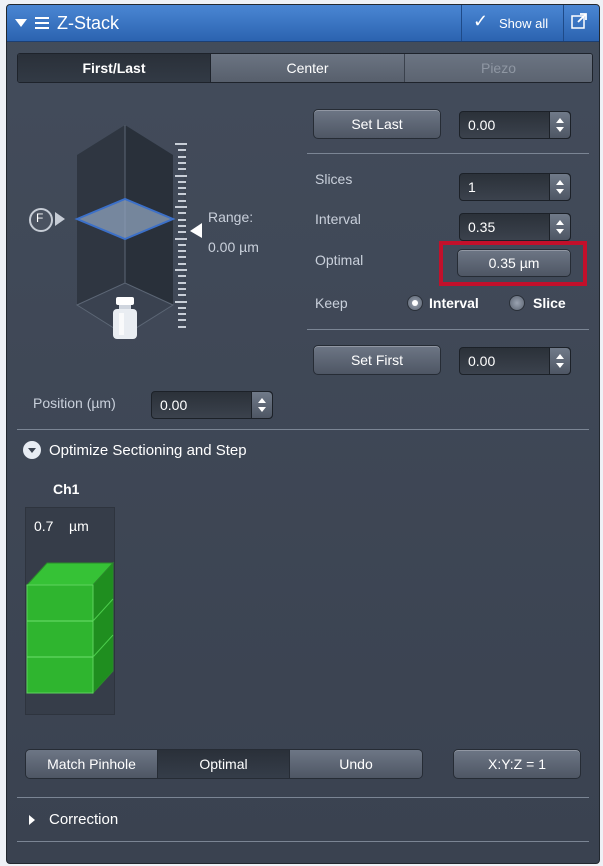 This screenshot has height=866, width=603. I want to click on keep-label: Keep, so click(331, 303).